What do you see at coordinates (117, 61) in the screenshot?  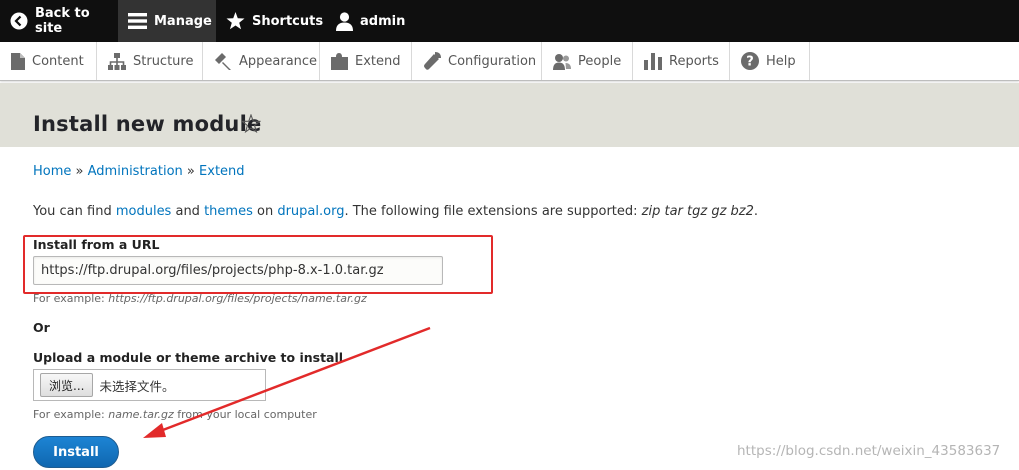 I see `sitemap-icon` at bounding box center [117, 61].